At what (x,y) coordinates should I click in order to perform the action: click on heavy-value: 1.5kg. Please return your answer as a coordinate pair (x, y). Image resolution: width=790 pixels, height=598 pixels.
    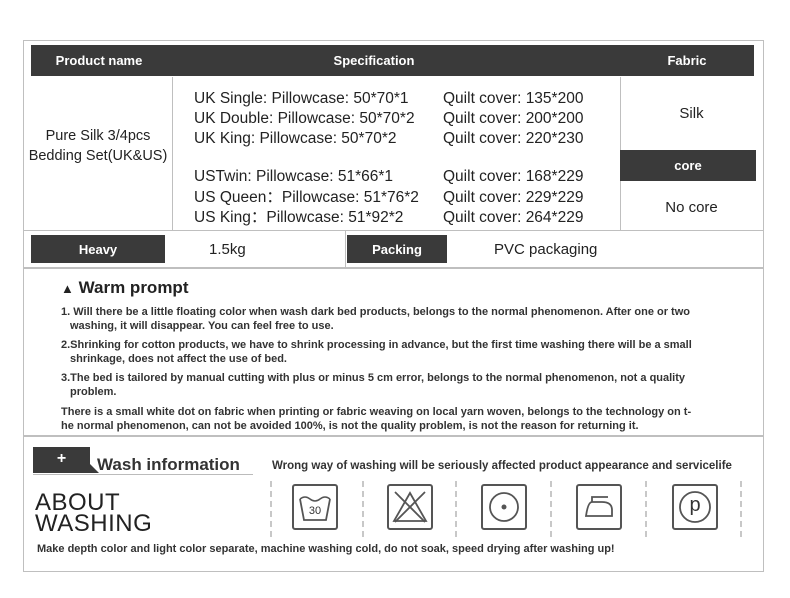
    Looking at the image, I should click on (227, 249).